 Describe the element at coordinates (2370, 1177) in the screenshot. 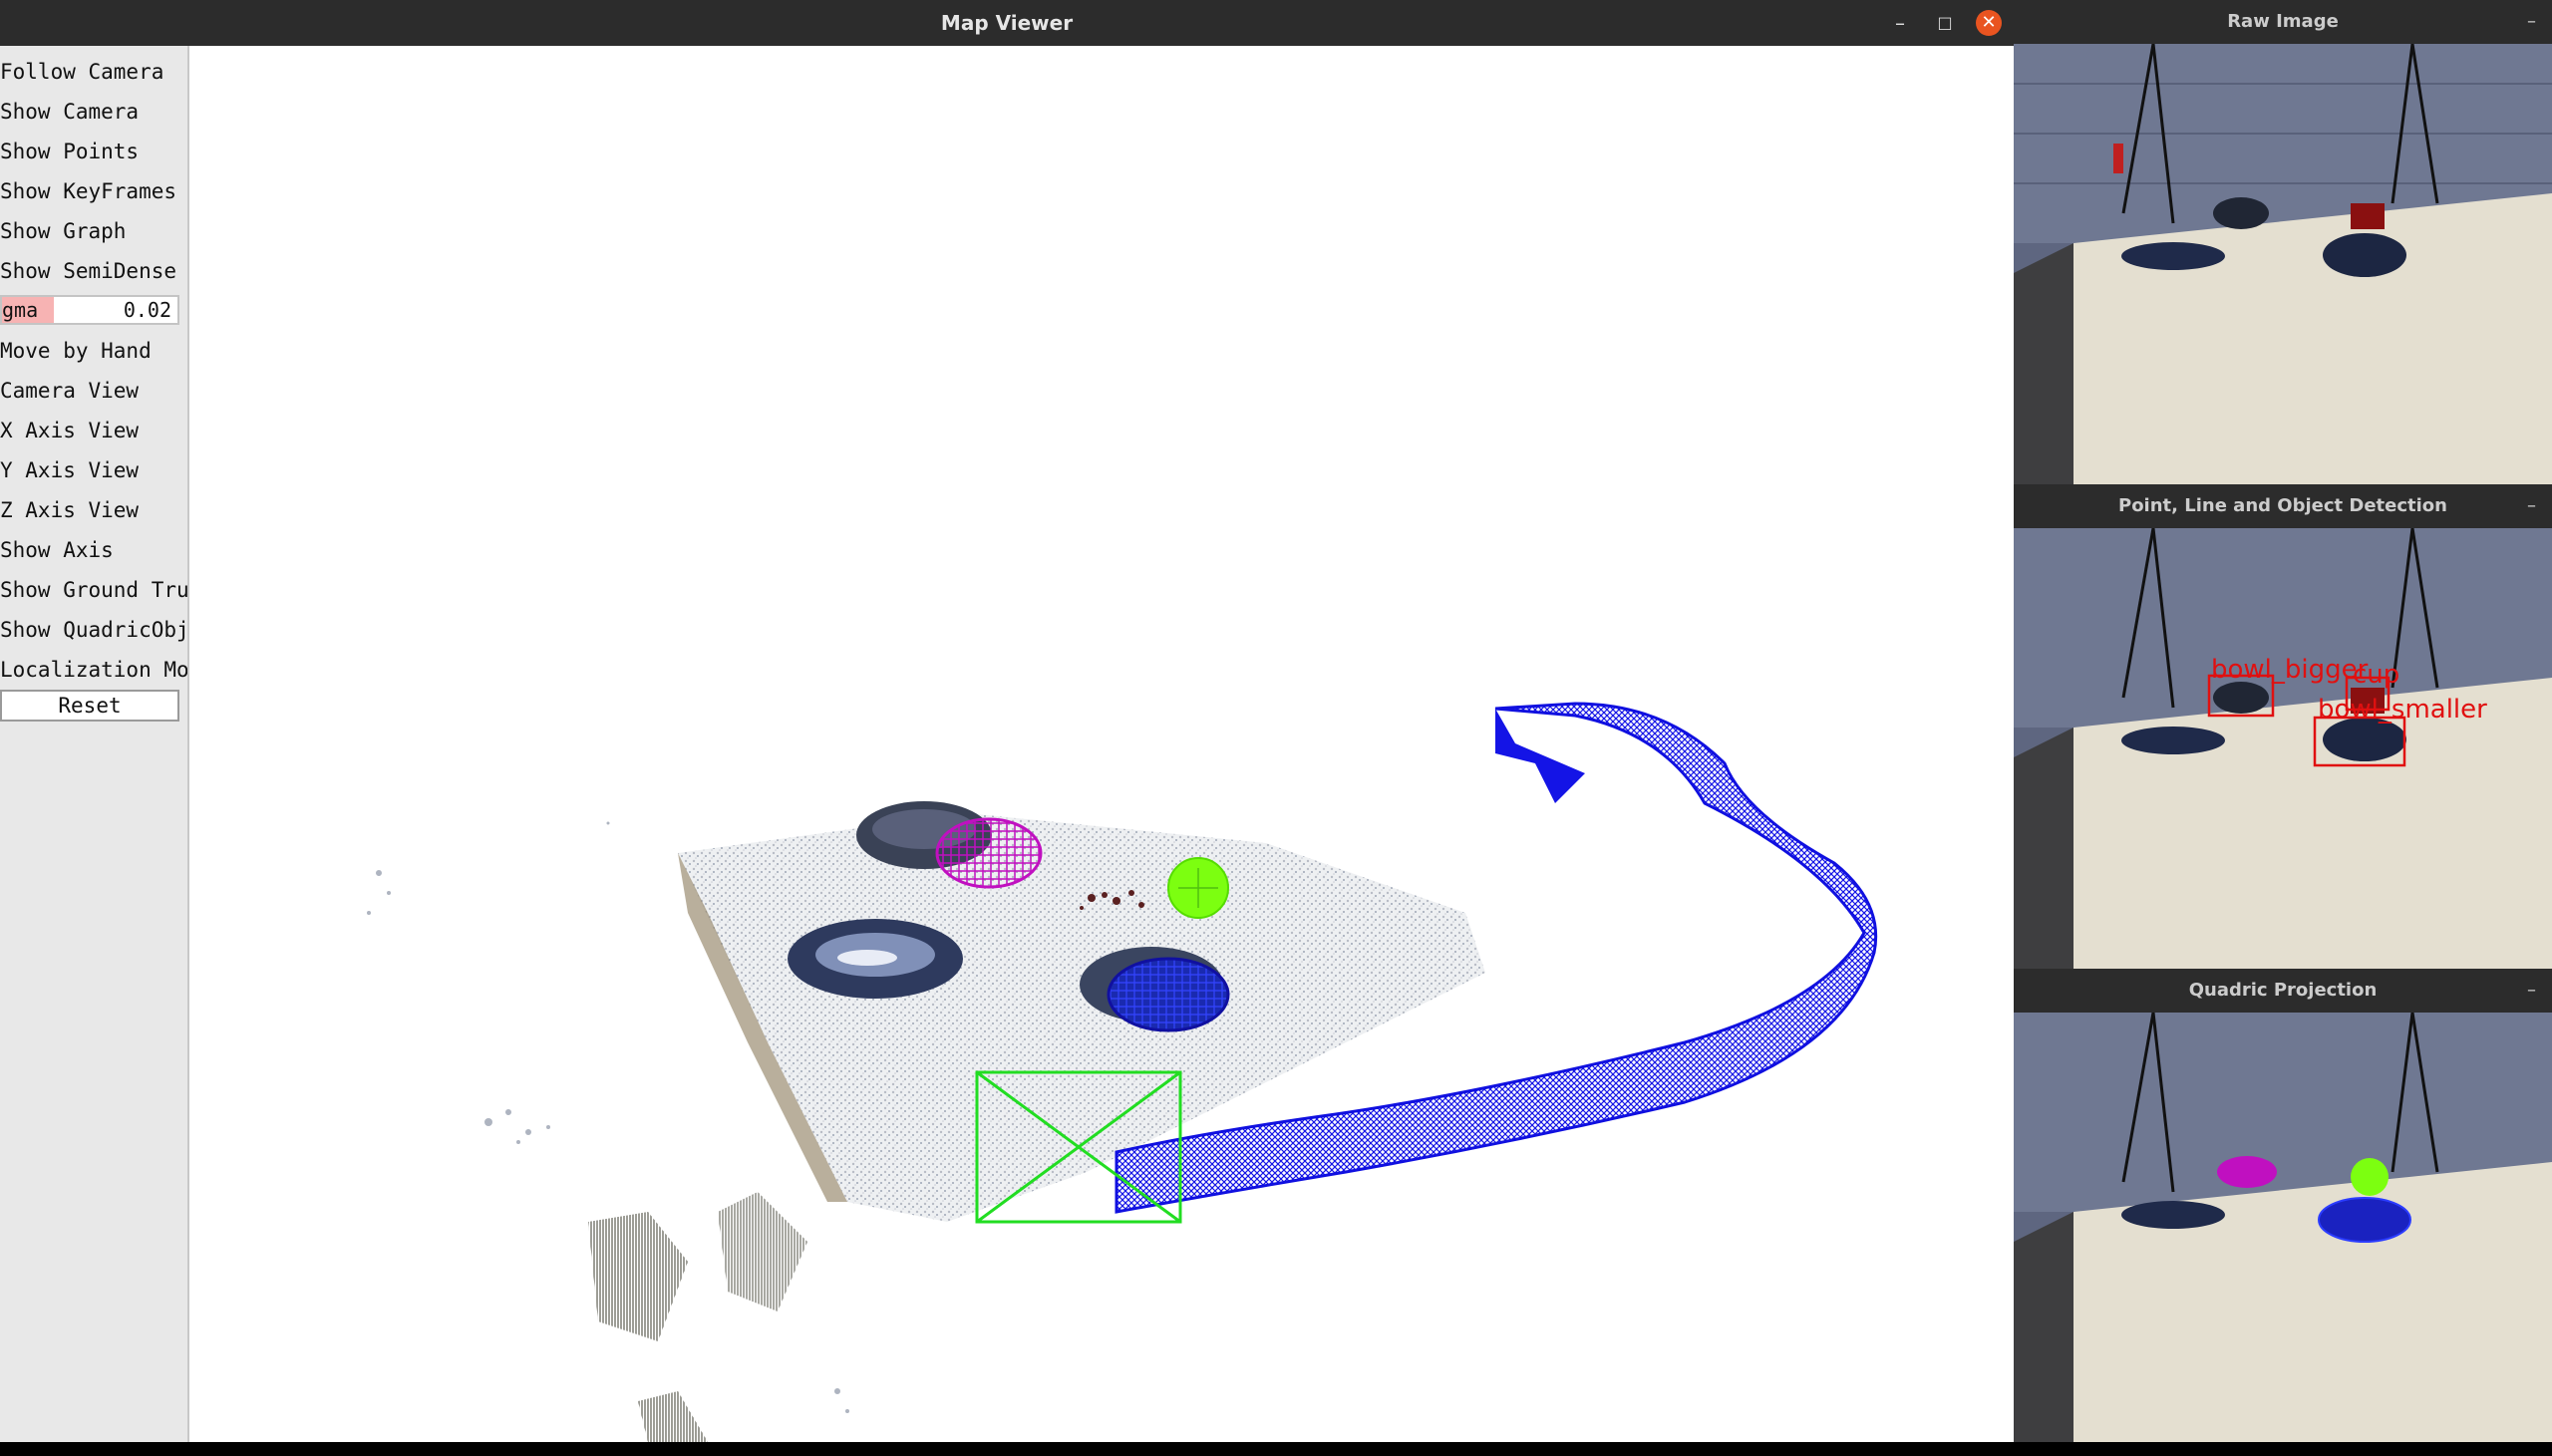

I see `projected-green-quadric` at that location.